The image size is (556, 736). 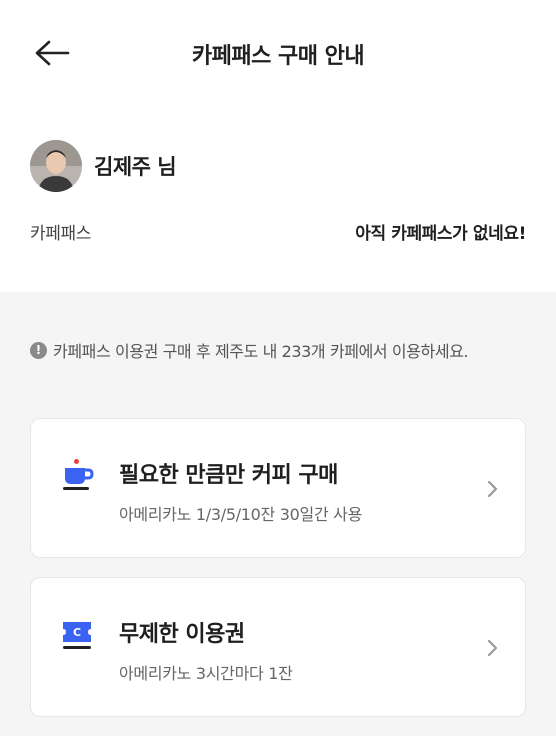 What do you see at coordinates (182, 634) in the screenshot?
I see `option-title: 무제한 이용권` at bounding box center [182, 634].